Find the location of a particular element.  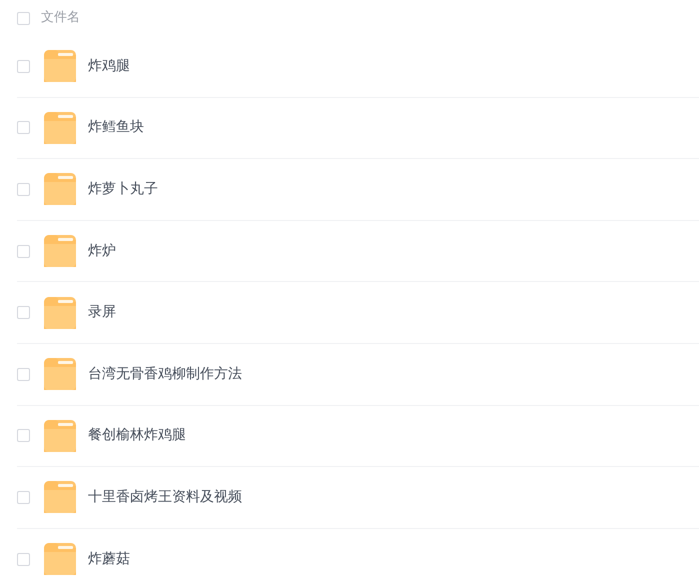

file-row: 录屏 is located at coordinates (358, 312).